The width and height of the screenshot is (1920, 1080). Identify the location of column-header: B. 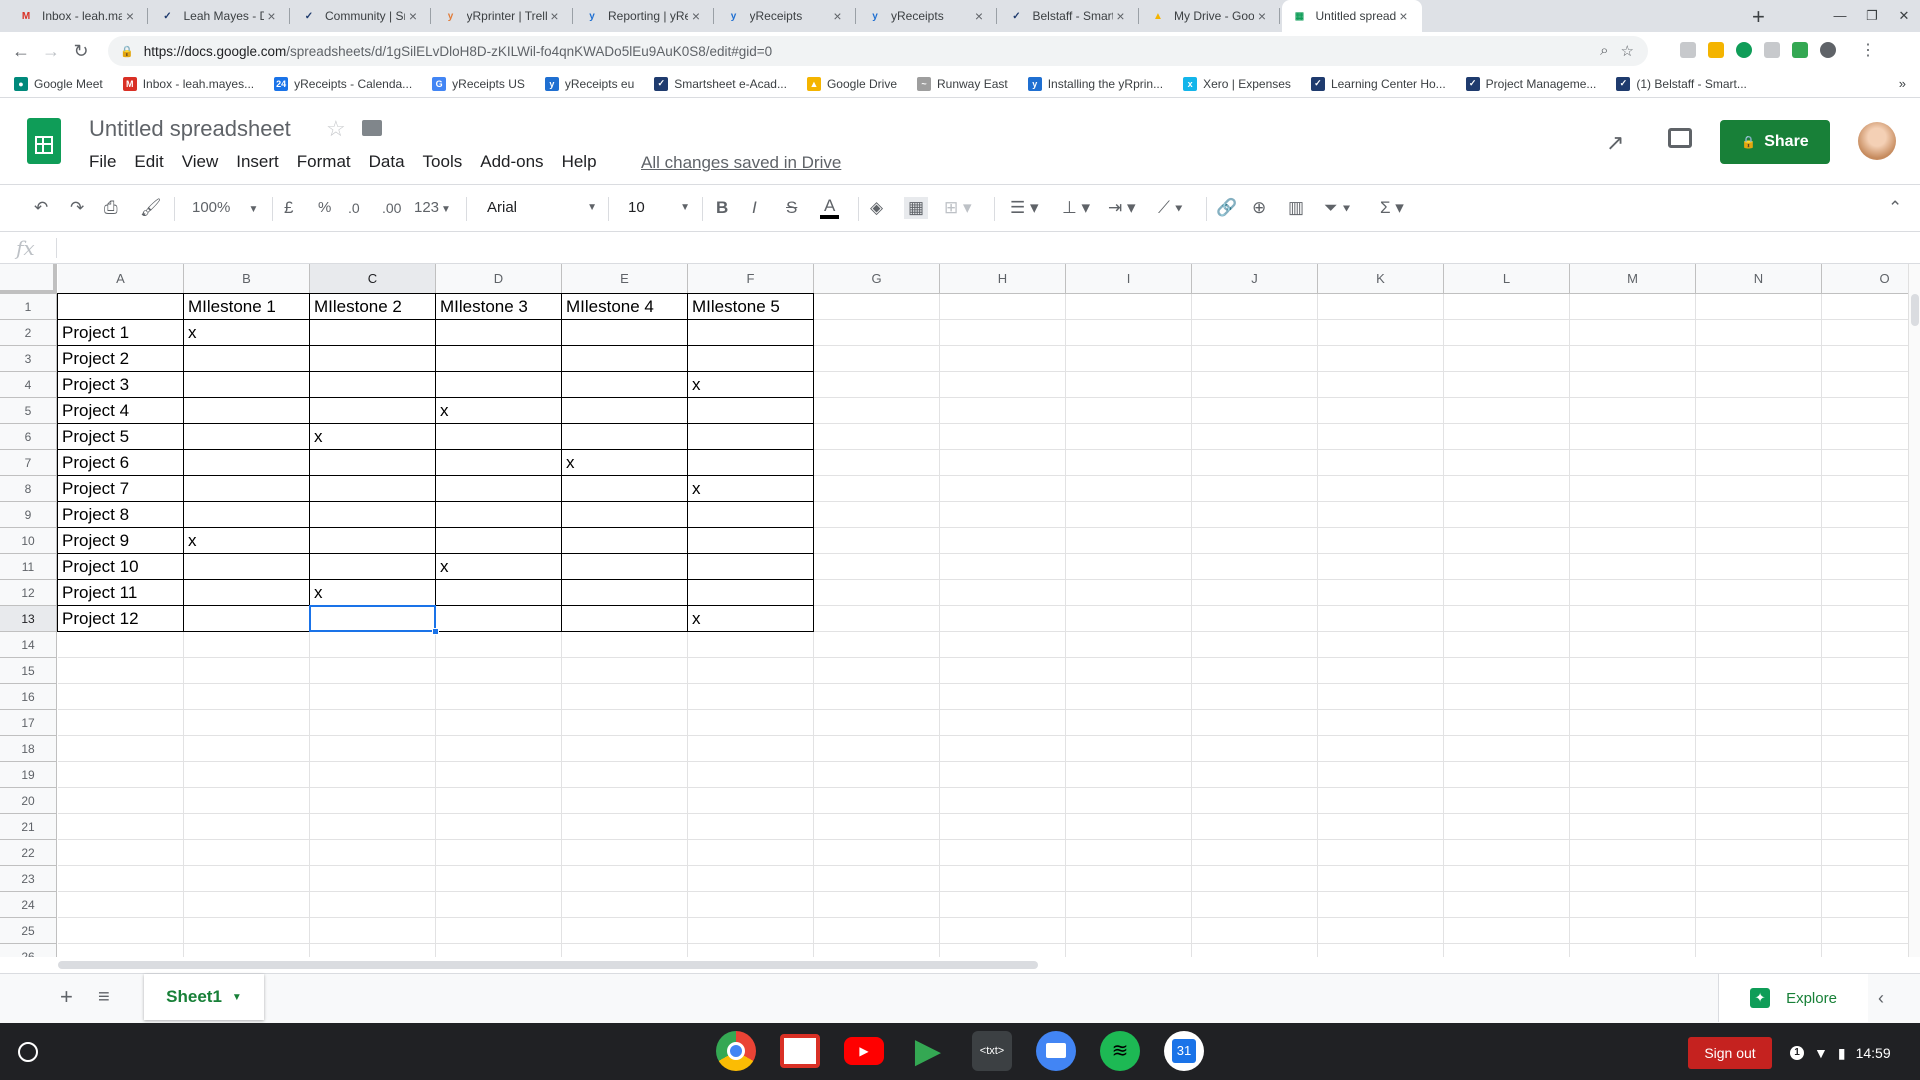
(247, 279).